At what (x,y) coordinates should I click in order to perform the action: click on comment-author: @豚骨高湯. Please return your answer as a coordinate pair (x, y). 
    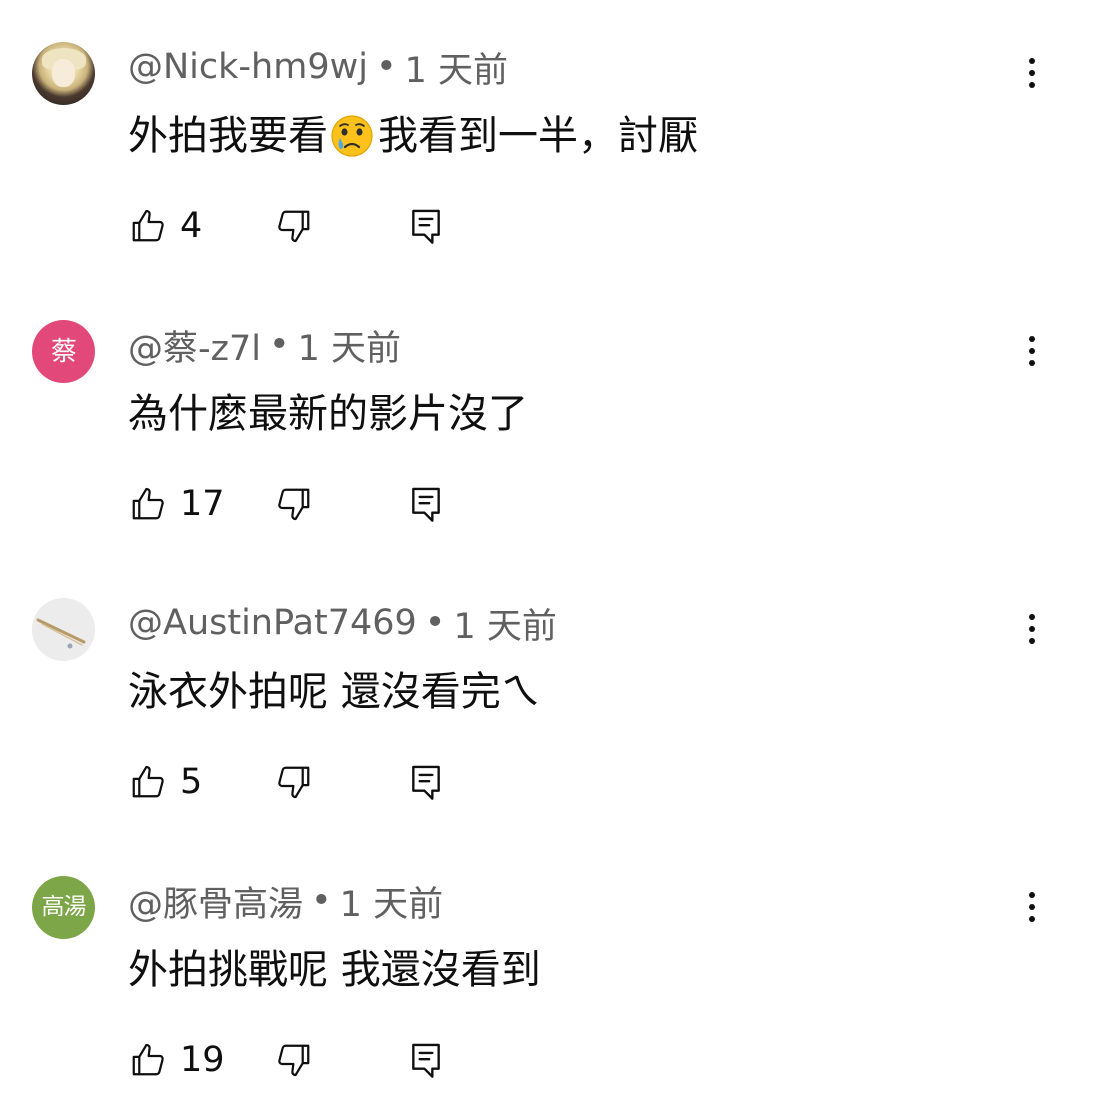
    Looking at the image, I should click on (215, 901).